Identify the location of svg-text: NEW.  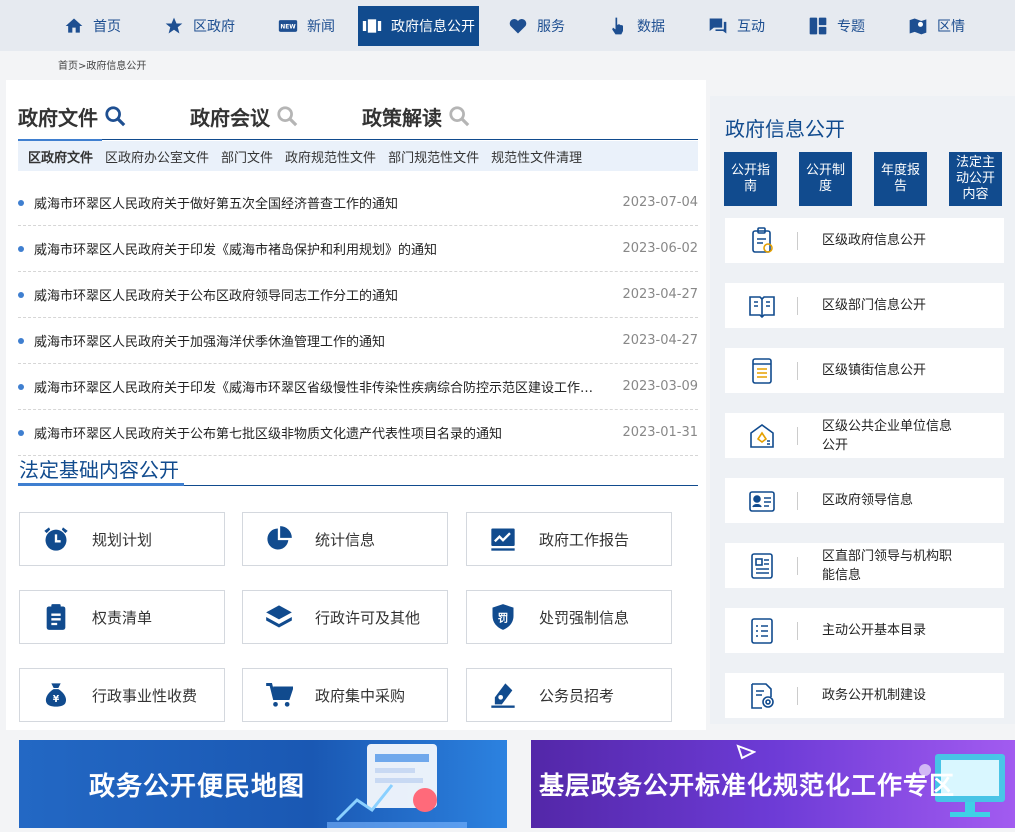
(288, 27).